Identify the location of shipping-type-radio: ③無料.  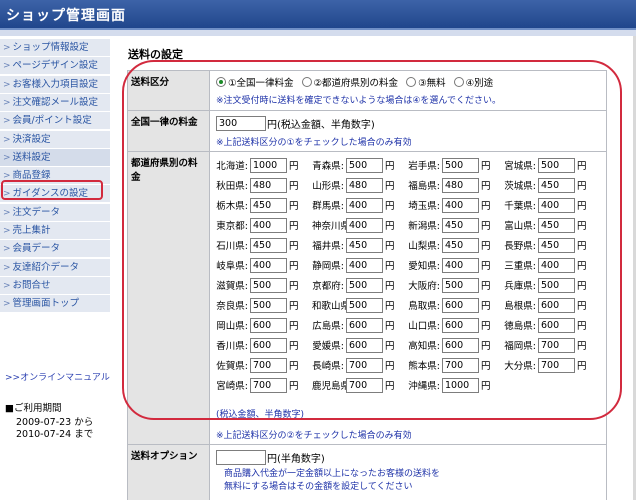
(426, 82).